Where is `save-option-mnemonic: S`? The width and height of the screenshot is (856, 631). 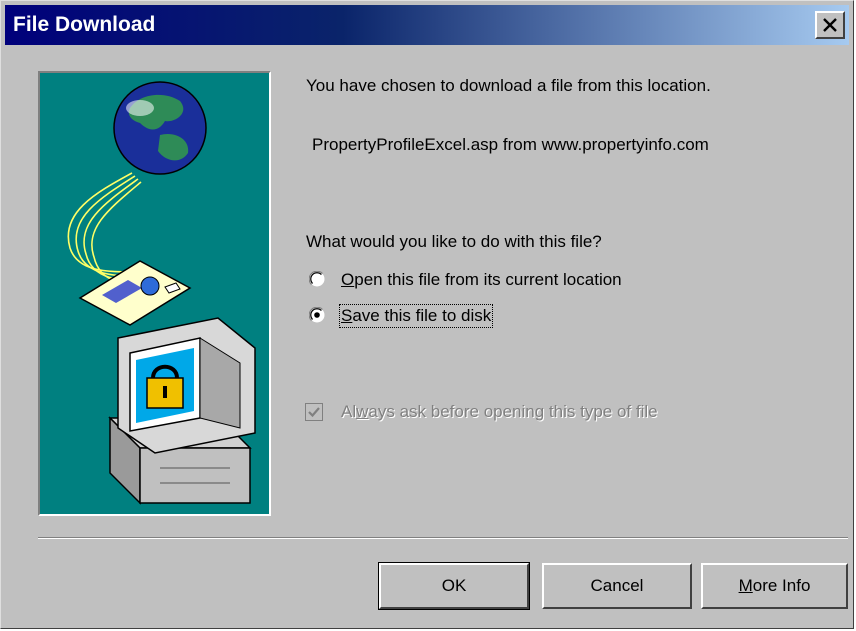
save-option-mnemonic: S is located at coordinates (347, 315).